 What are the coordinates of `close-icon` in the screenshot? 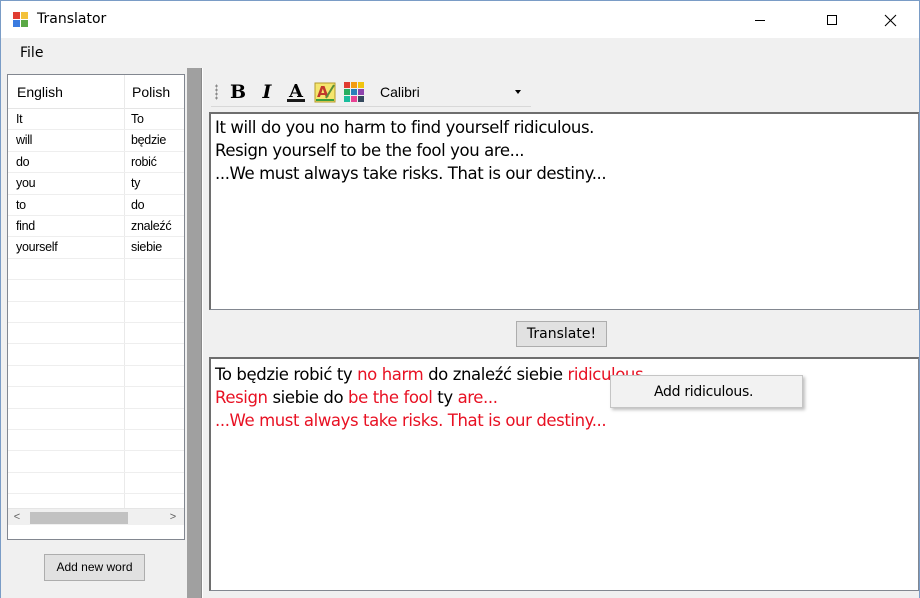 It's located at (890, 20).